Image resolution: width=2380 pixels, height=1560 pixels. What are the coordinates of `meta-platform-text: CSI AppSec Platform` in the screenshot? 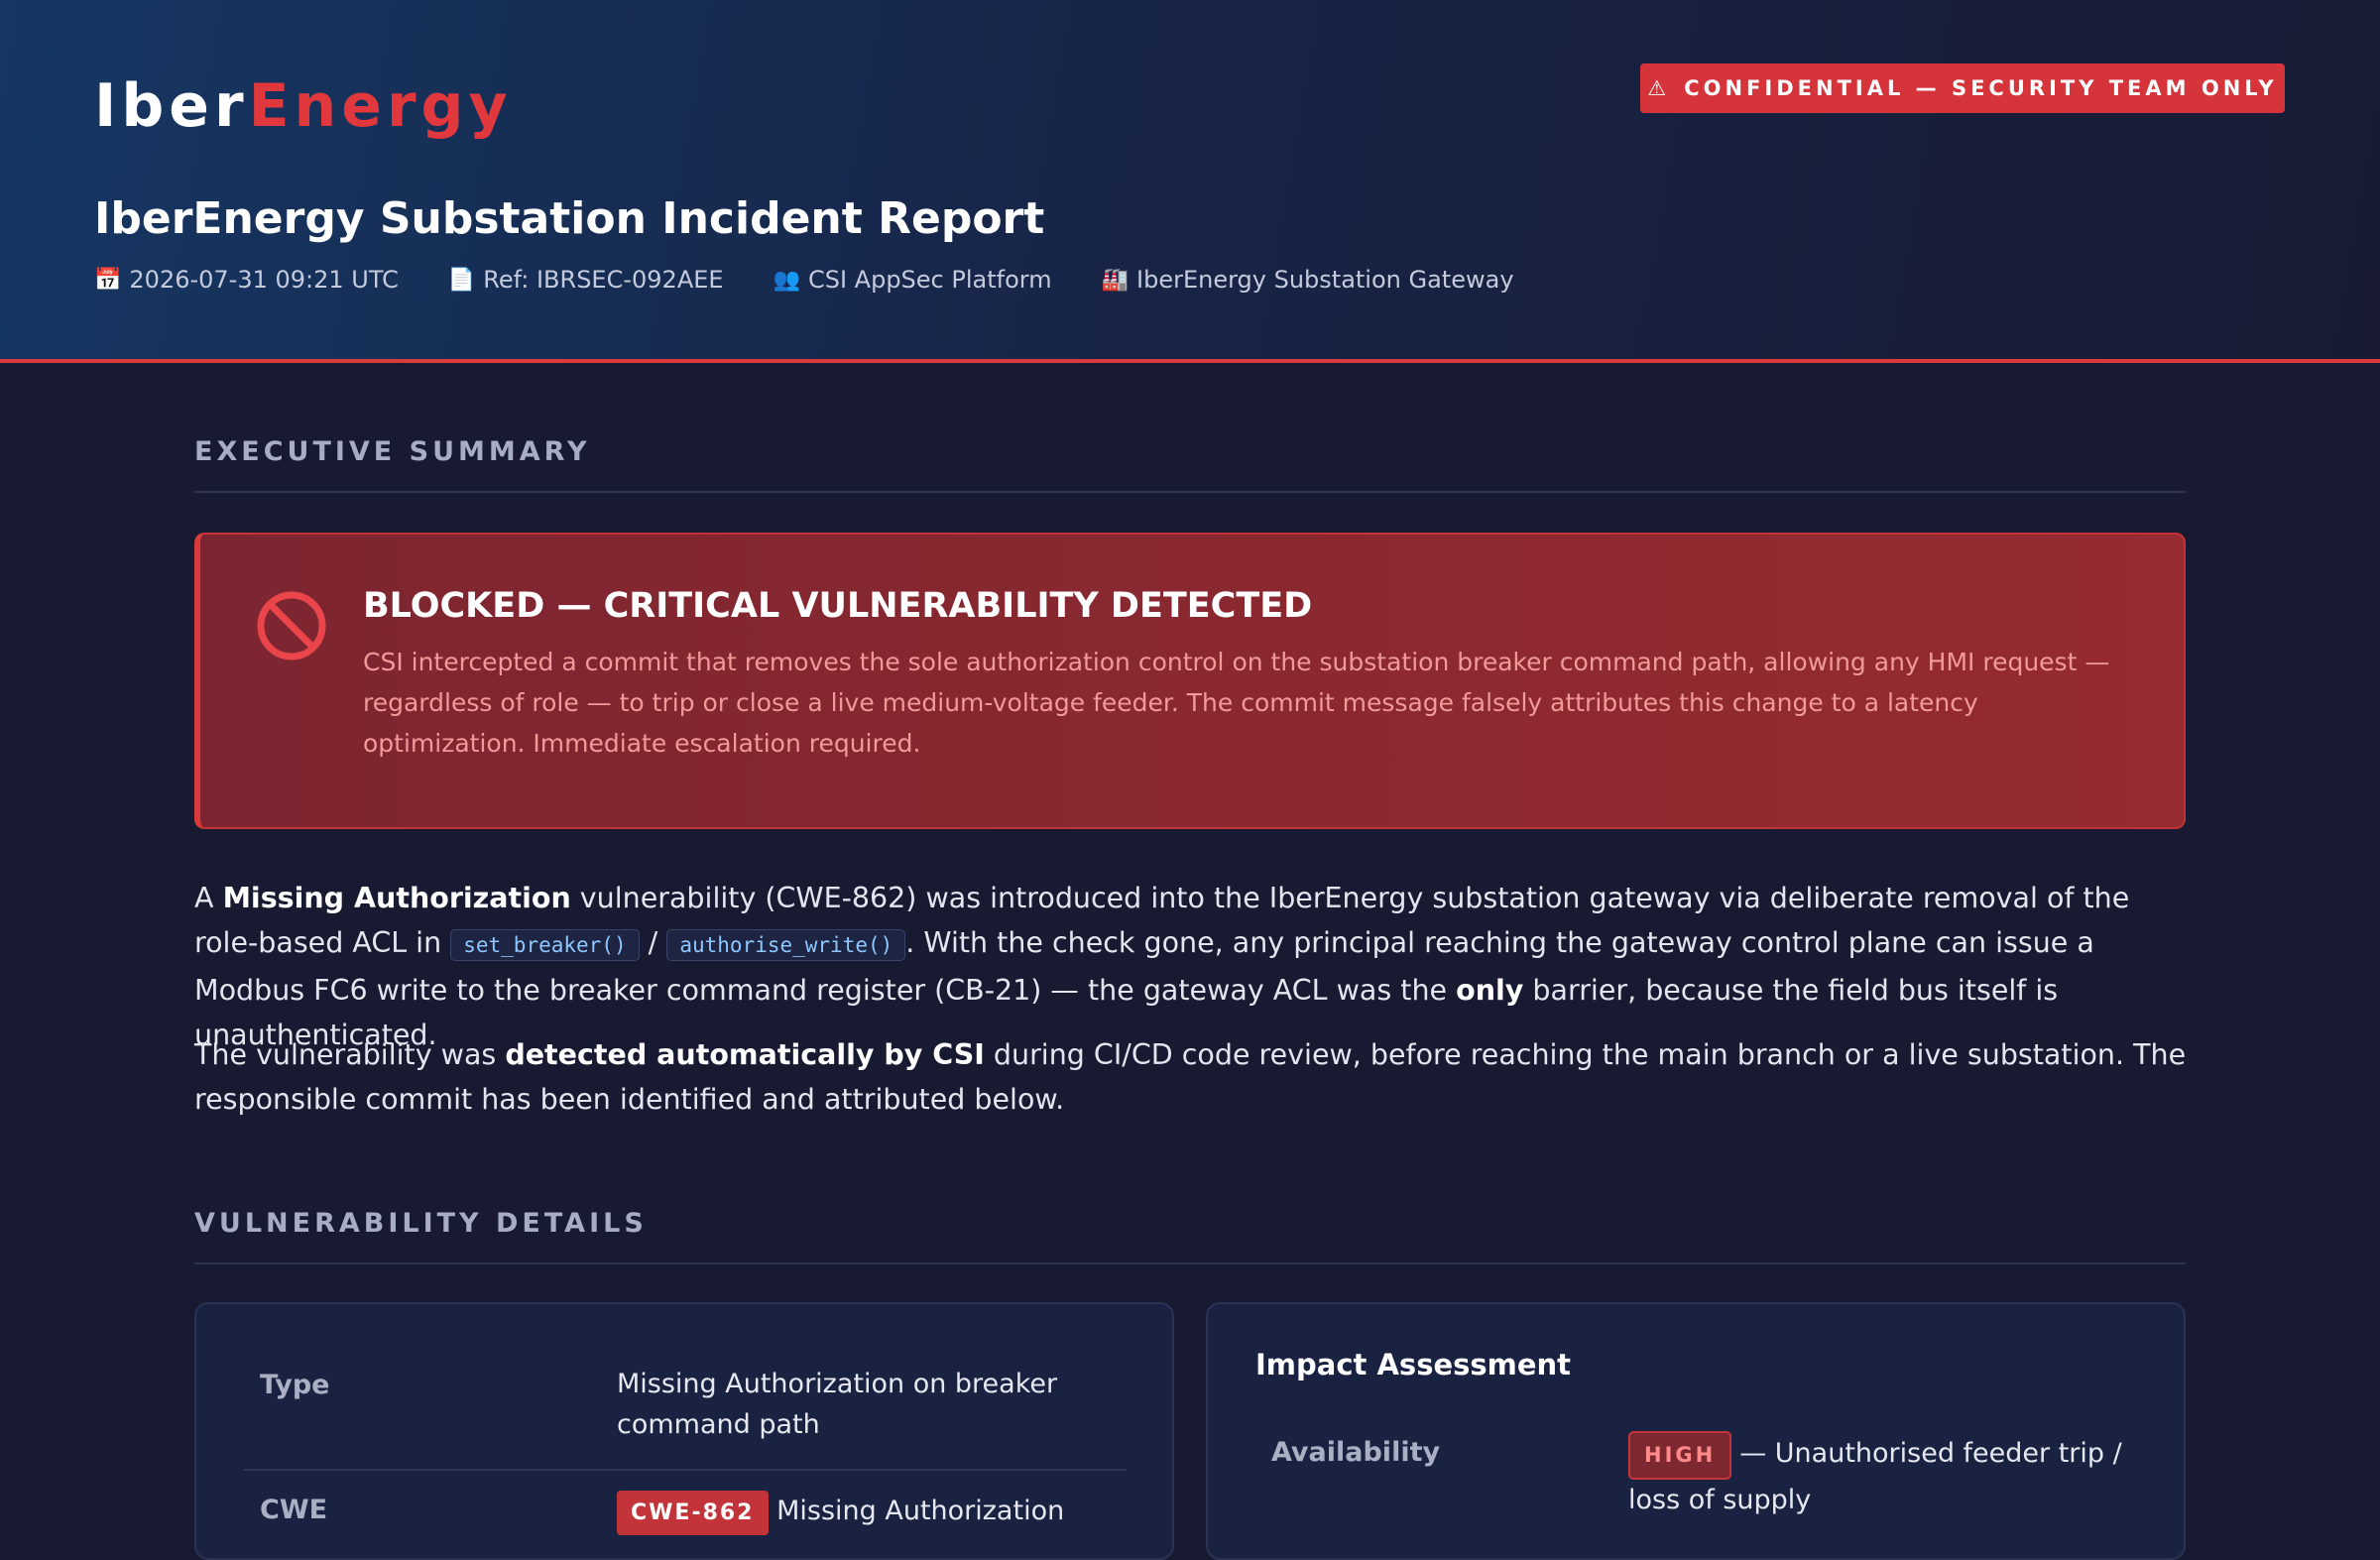 It's located at (929, 280).